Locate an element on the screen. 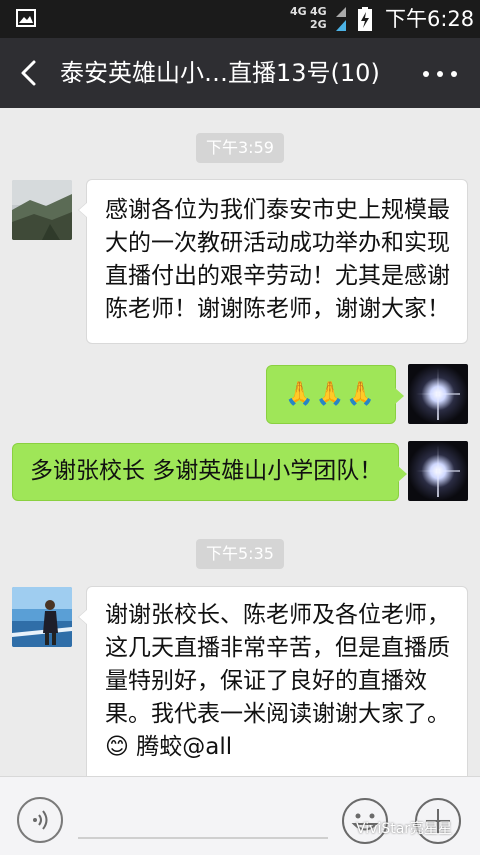 This screenshot has height=855, width=480. timestamp-text: 下午5:35 is located at coordinates (240, 553).